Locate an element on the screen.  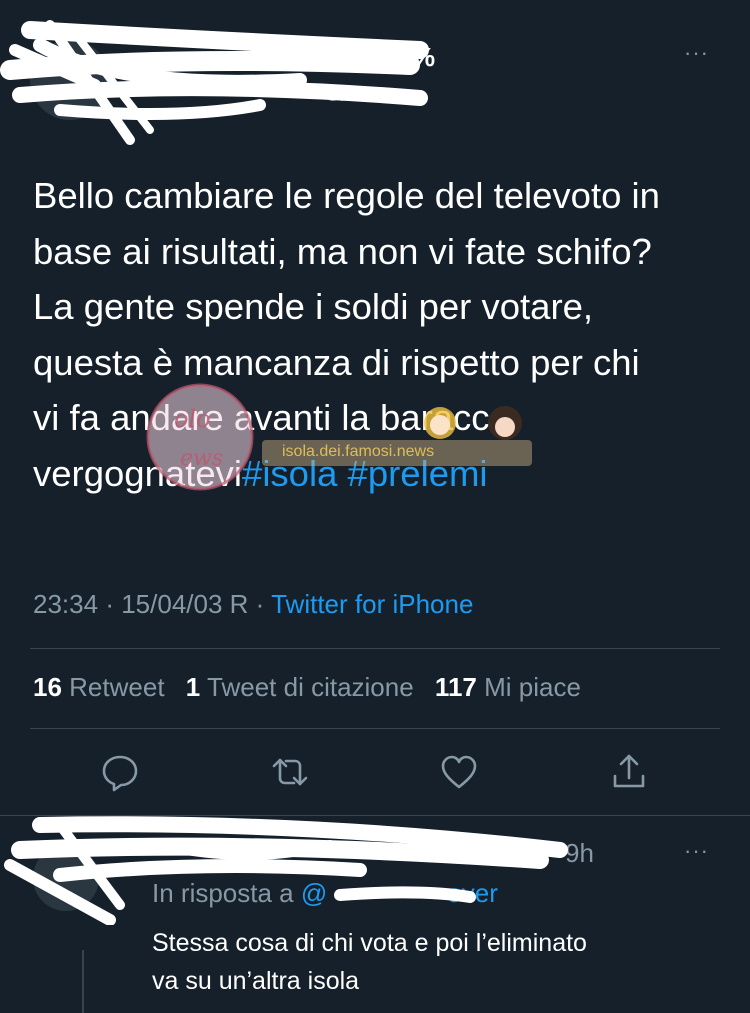
reply-time: 9h is located at coordinates (579, 853).